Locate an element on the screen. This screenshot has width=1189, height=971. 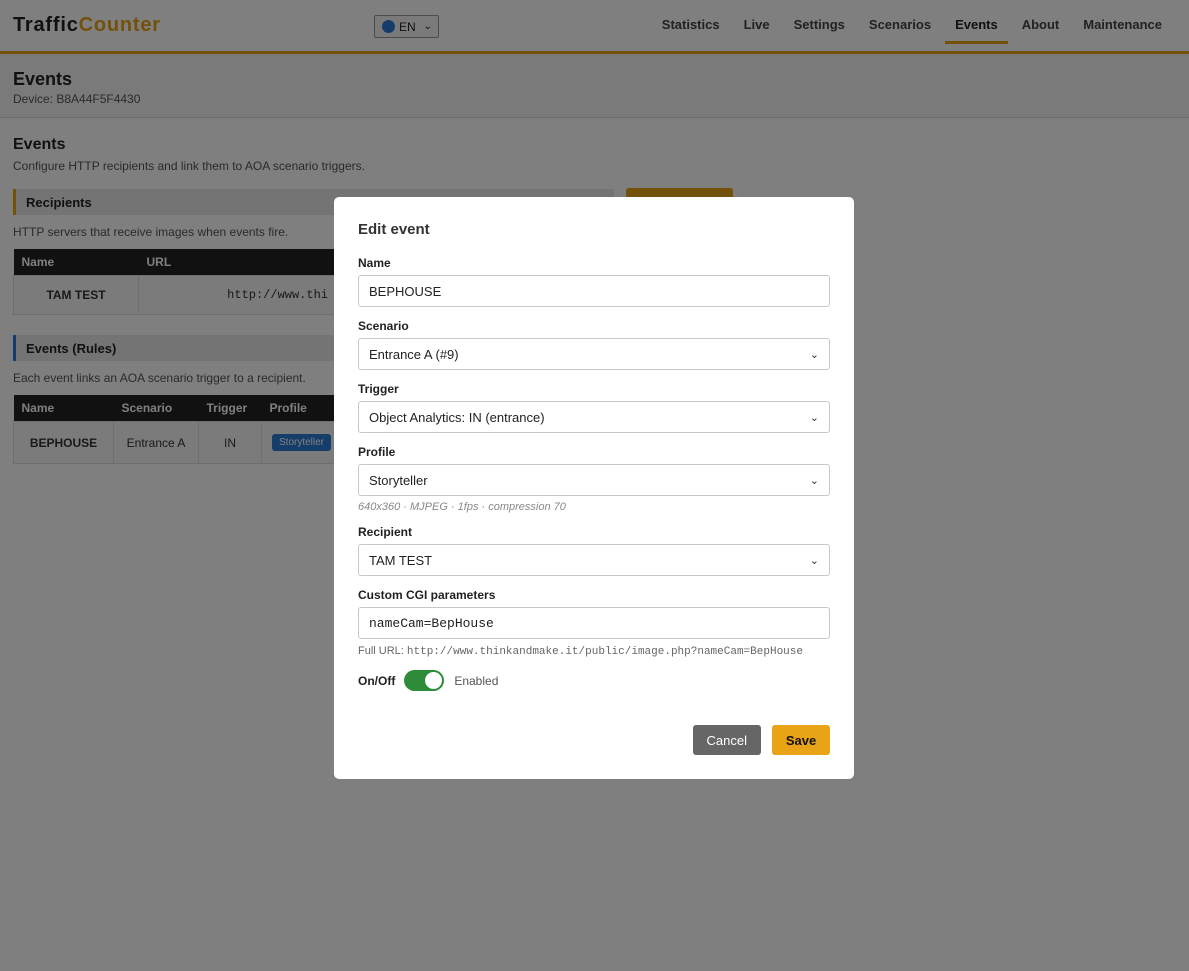
profile-hint: 640x360 · MJPEG · 1fps · compression 70 is located at coordinates (462, 507).